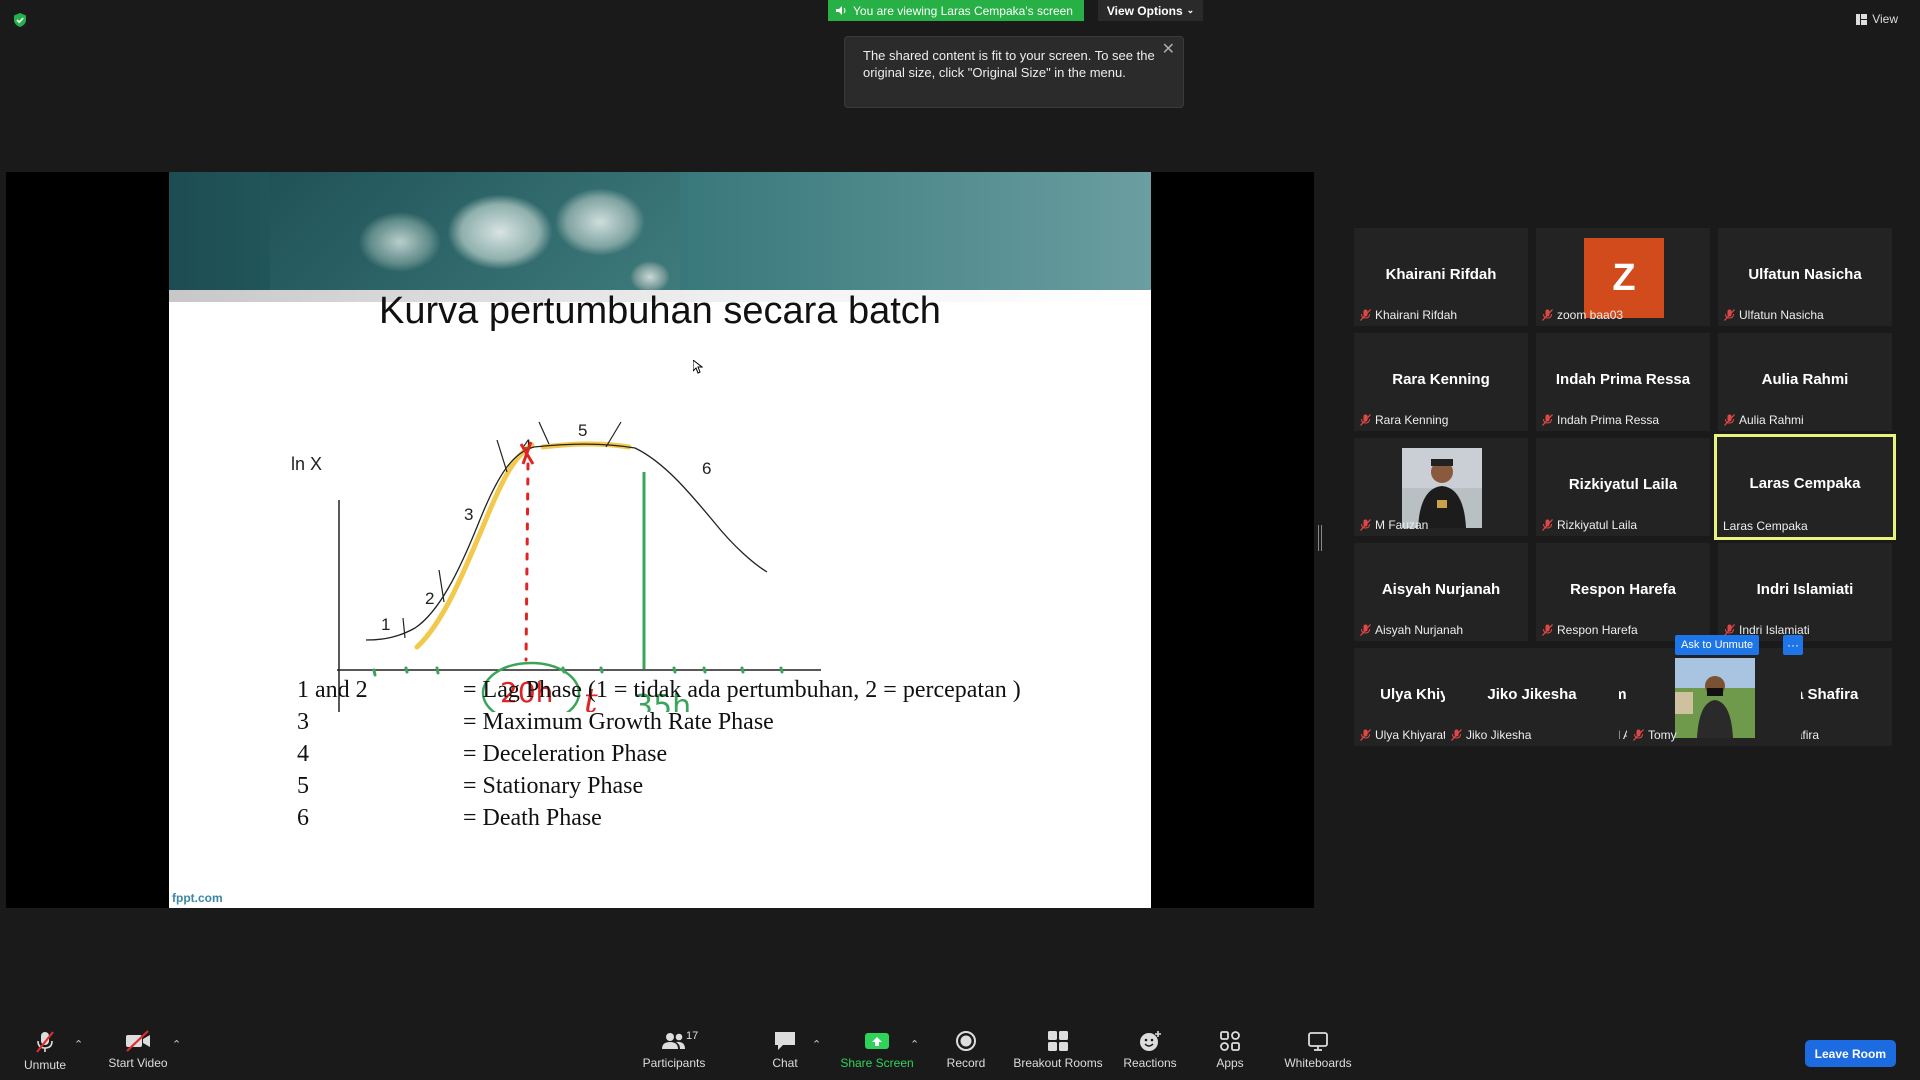 Image resolution: width=1920 pixels, height=1080 pixels. I want to click on reactions-button: Reactions, so click(1150, 1050).